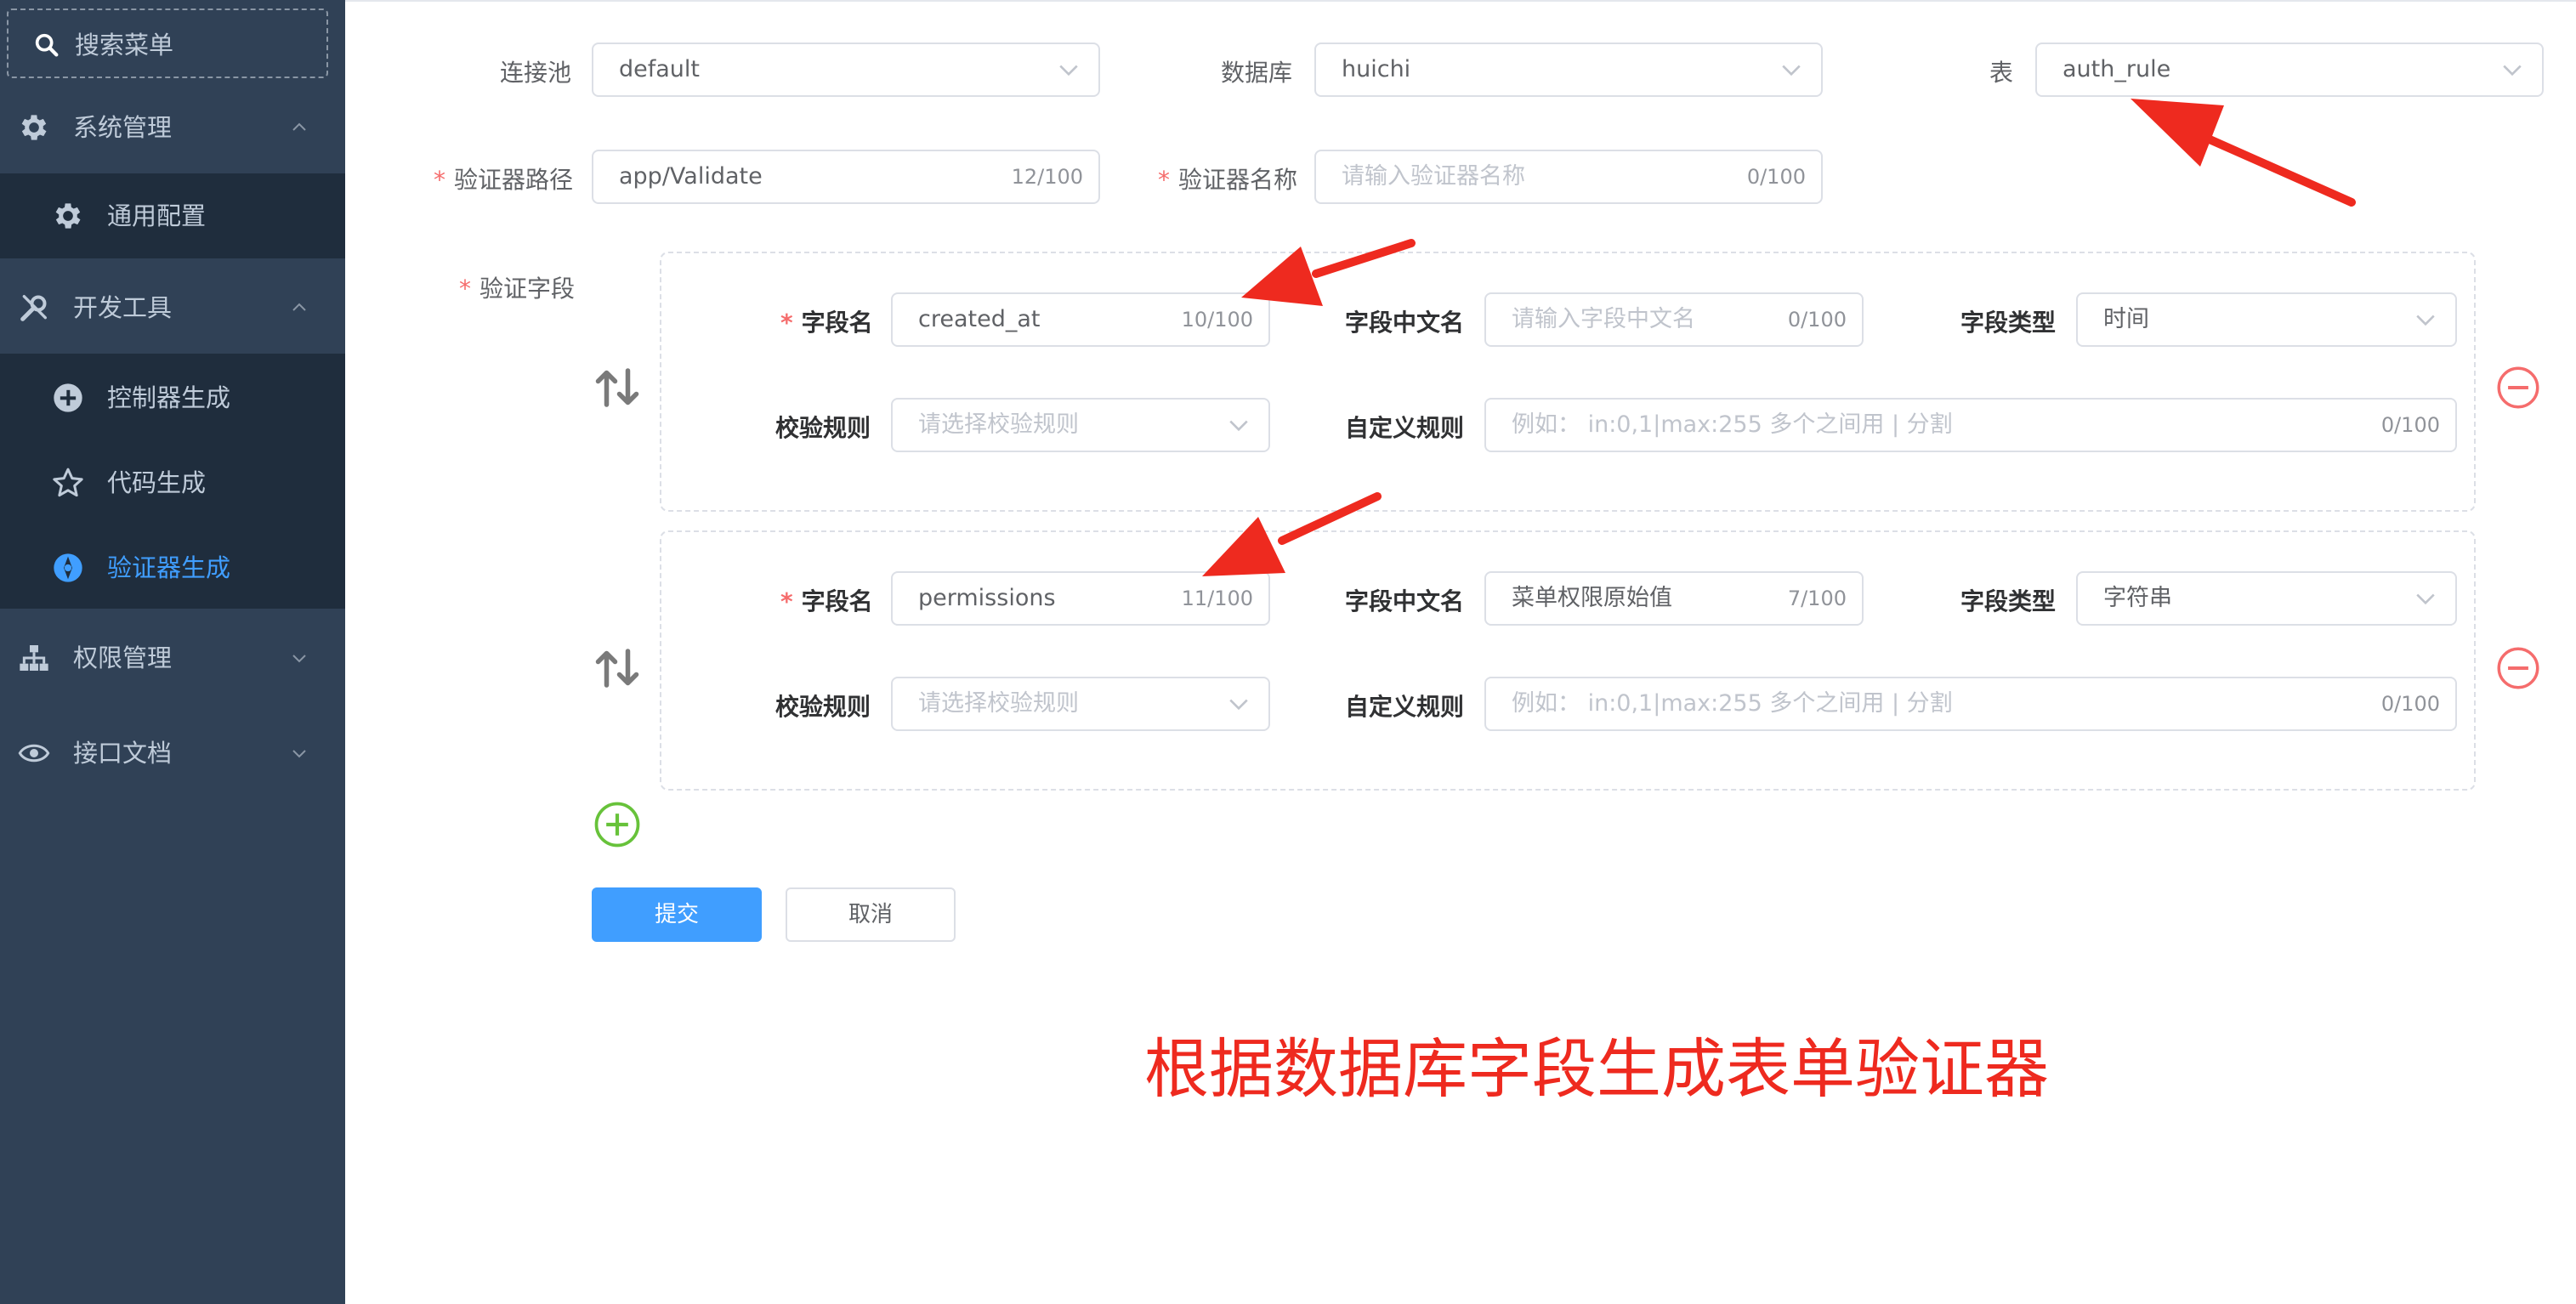  I want to click on sidebar-item-permission: 权限管理, so click(173, 657).